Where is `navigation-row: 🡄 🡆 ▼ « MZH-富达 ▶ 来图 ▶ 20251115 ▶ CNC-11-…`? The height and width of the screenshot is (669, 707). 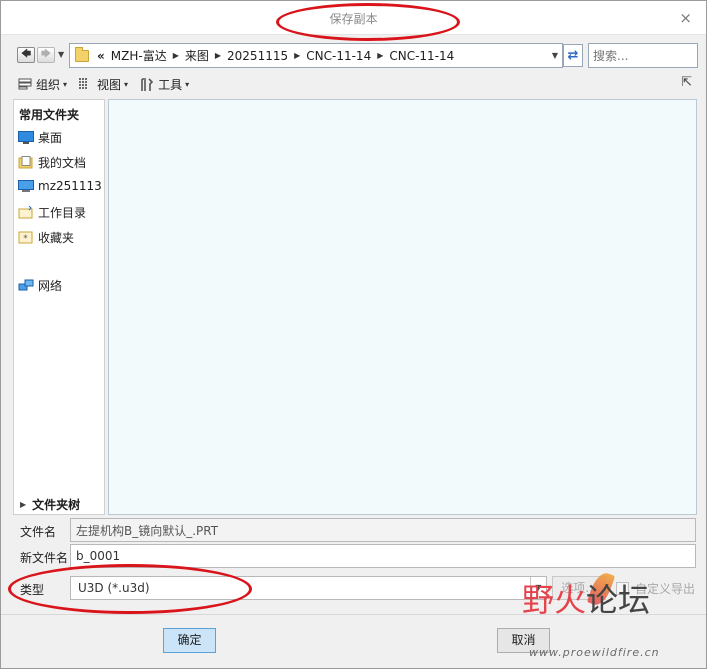
navigation-row: 🡄 🡆 ▼ « MZH-富达 ▶ 来图 ▶ 20251115 ▶ CNC-11-… is located at coordinates (353, 55).